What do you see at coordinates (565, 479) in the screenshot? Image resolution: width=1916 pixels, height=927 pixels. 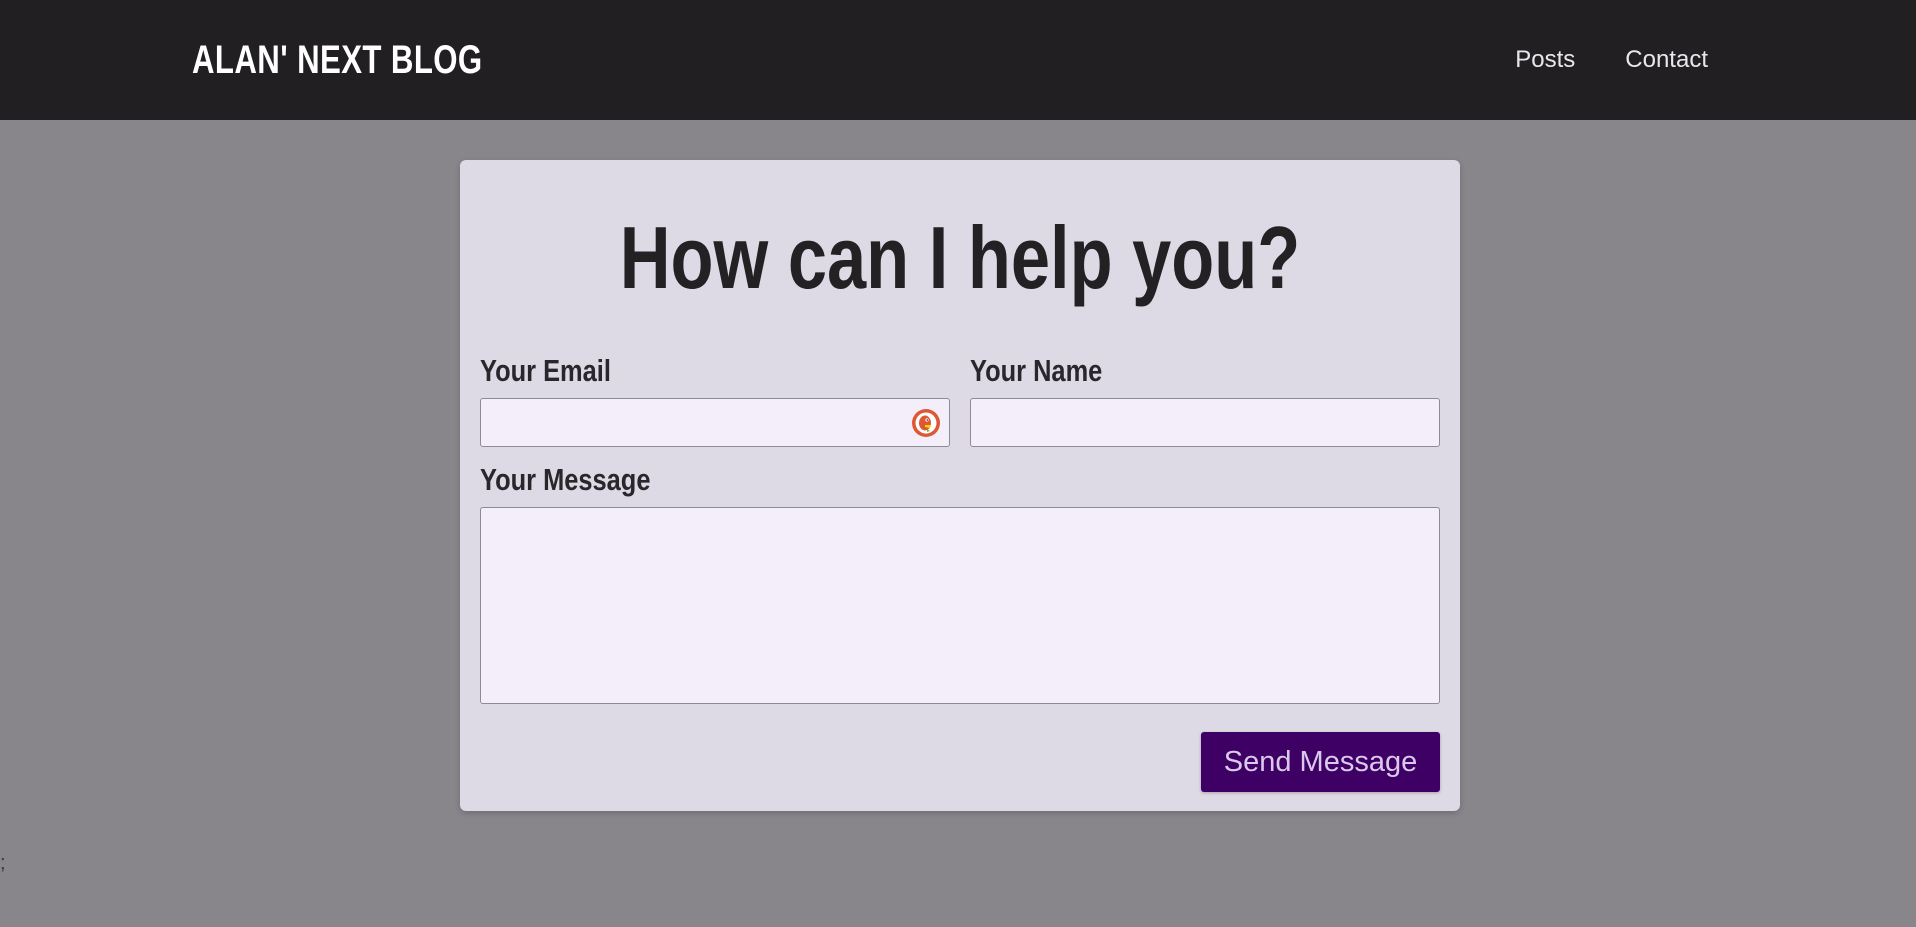 I see `message-label: Your Message` at bounding box center [565, 479].